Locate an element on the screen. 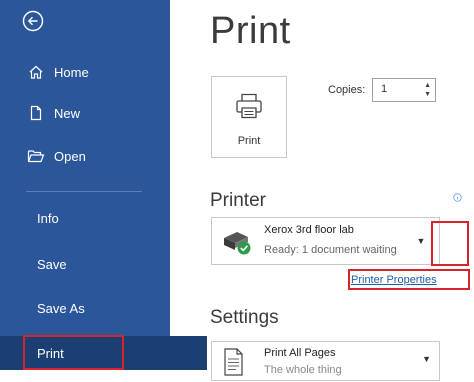 The height and width of the screenshot is (382, 474). dropdown-arrow-highlight is located at coordinates (450, 243).